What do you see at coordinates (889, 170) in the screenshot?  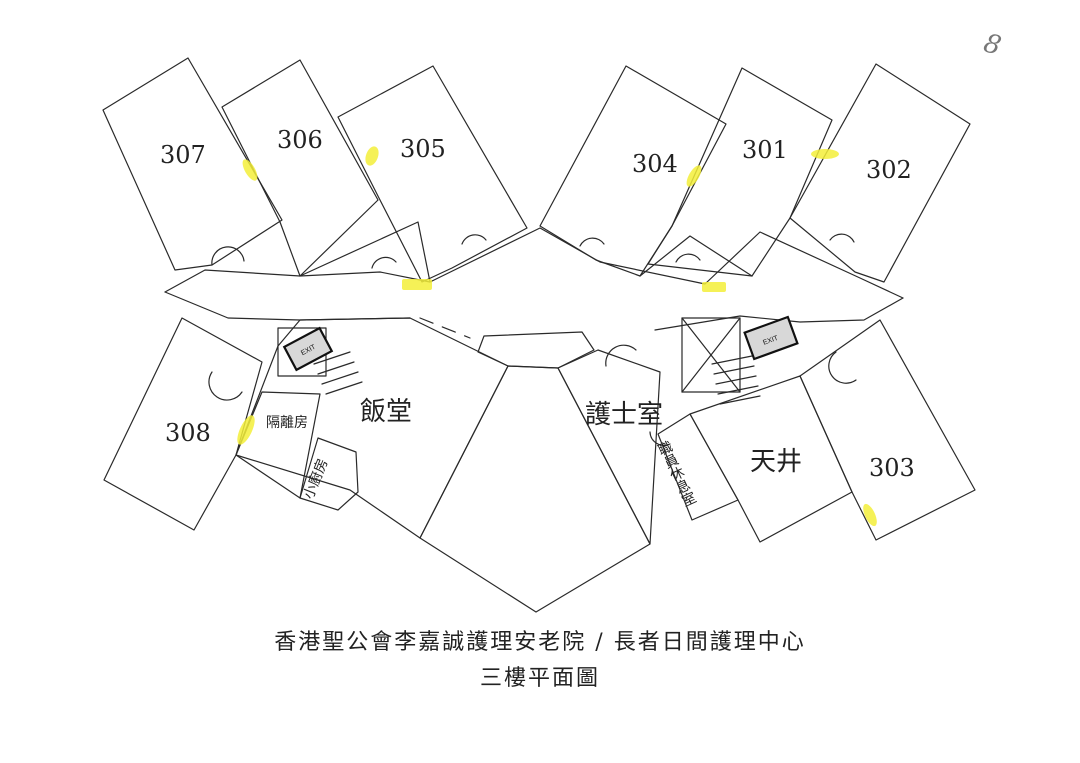 I see `room-302-label: 302` at bounding box center [889, 170].